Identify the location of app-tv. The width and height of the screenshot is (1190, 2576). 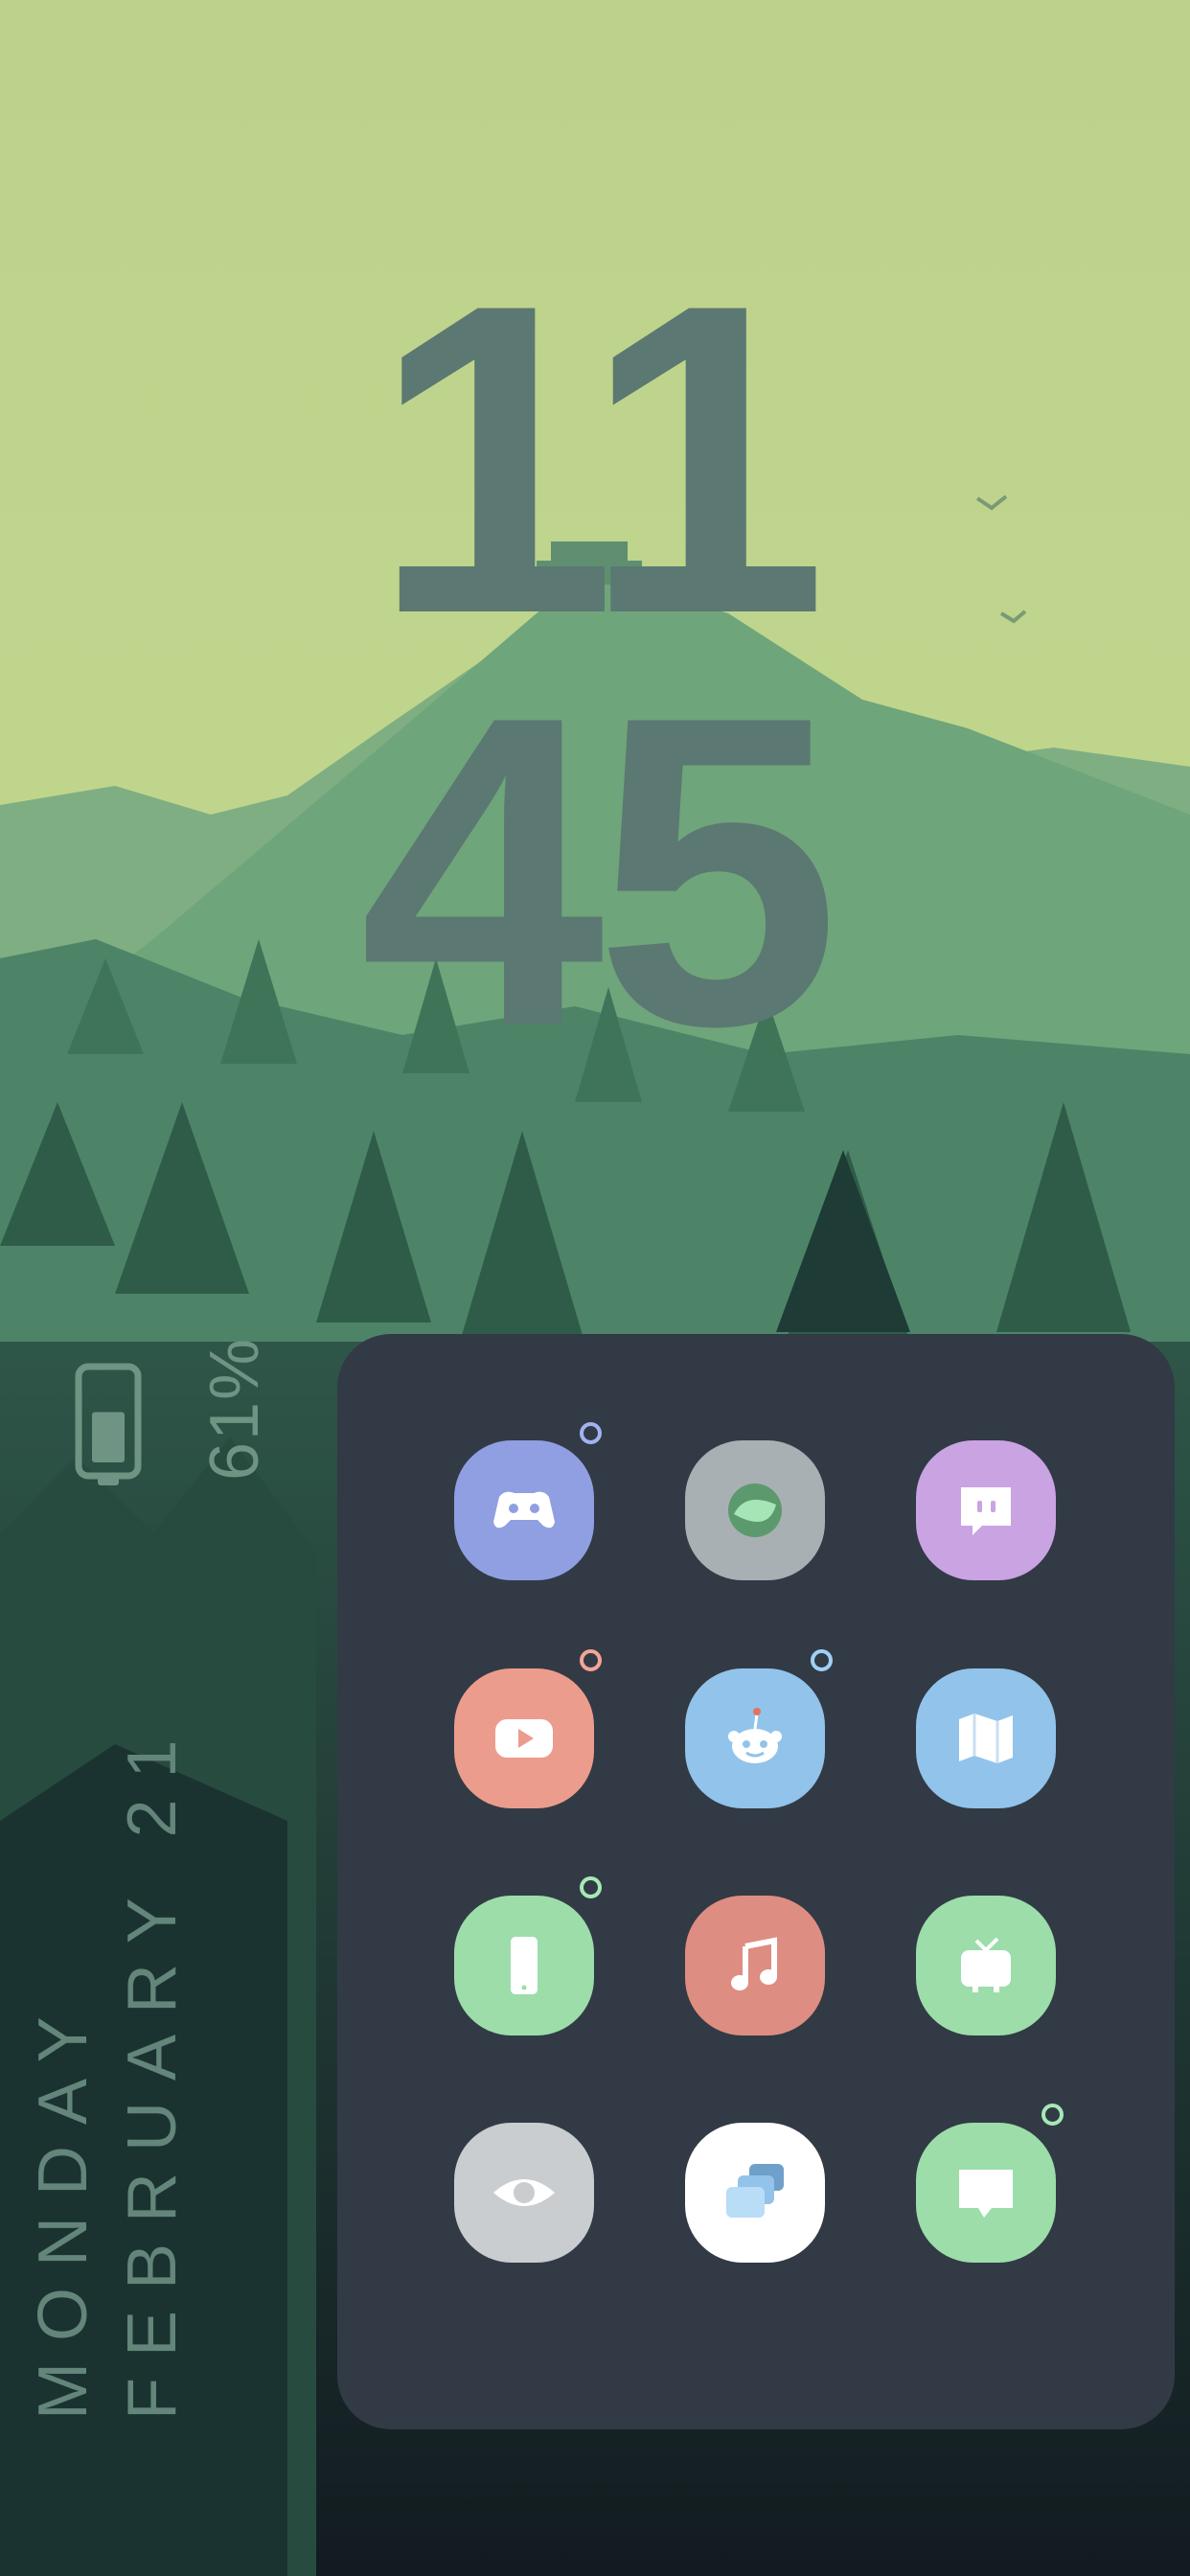
(986, 1966).